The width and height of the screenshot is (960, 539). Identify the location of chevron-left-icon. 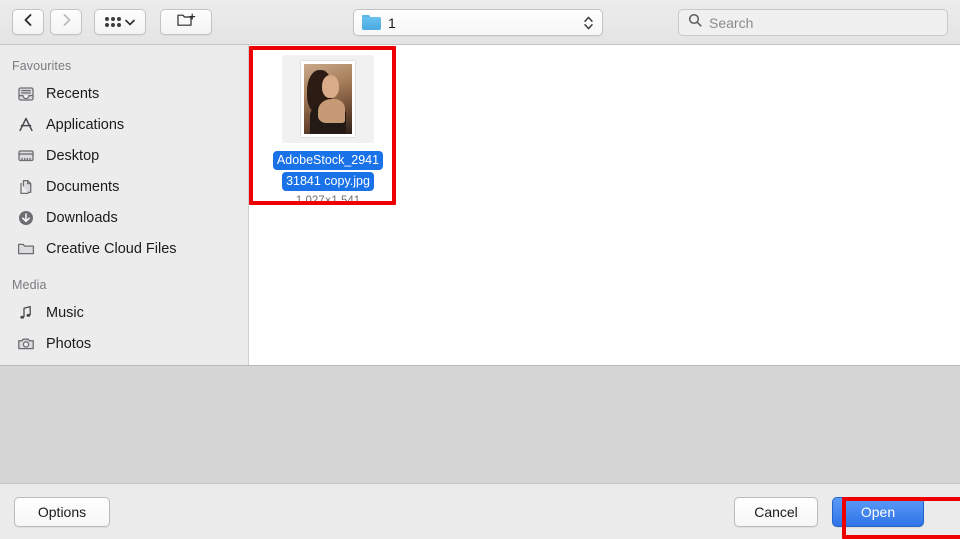
(28, 22).